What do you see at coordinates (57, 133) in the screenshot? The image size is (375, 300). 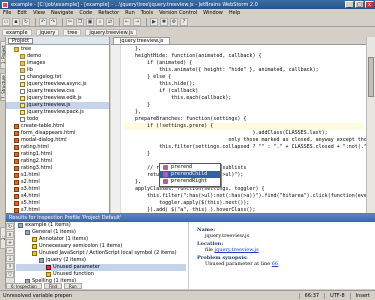 I see `tree-file-item: form_disappears.html` at bounding box center [57, 133].